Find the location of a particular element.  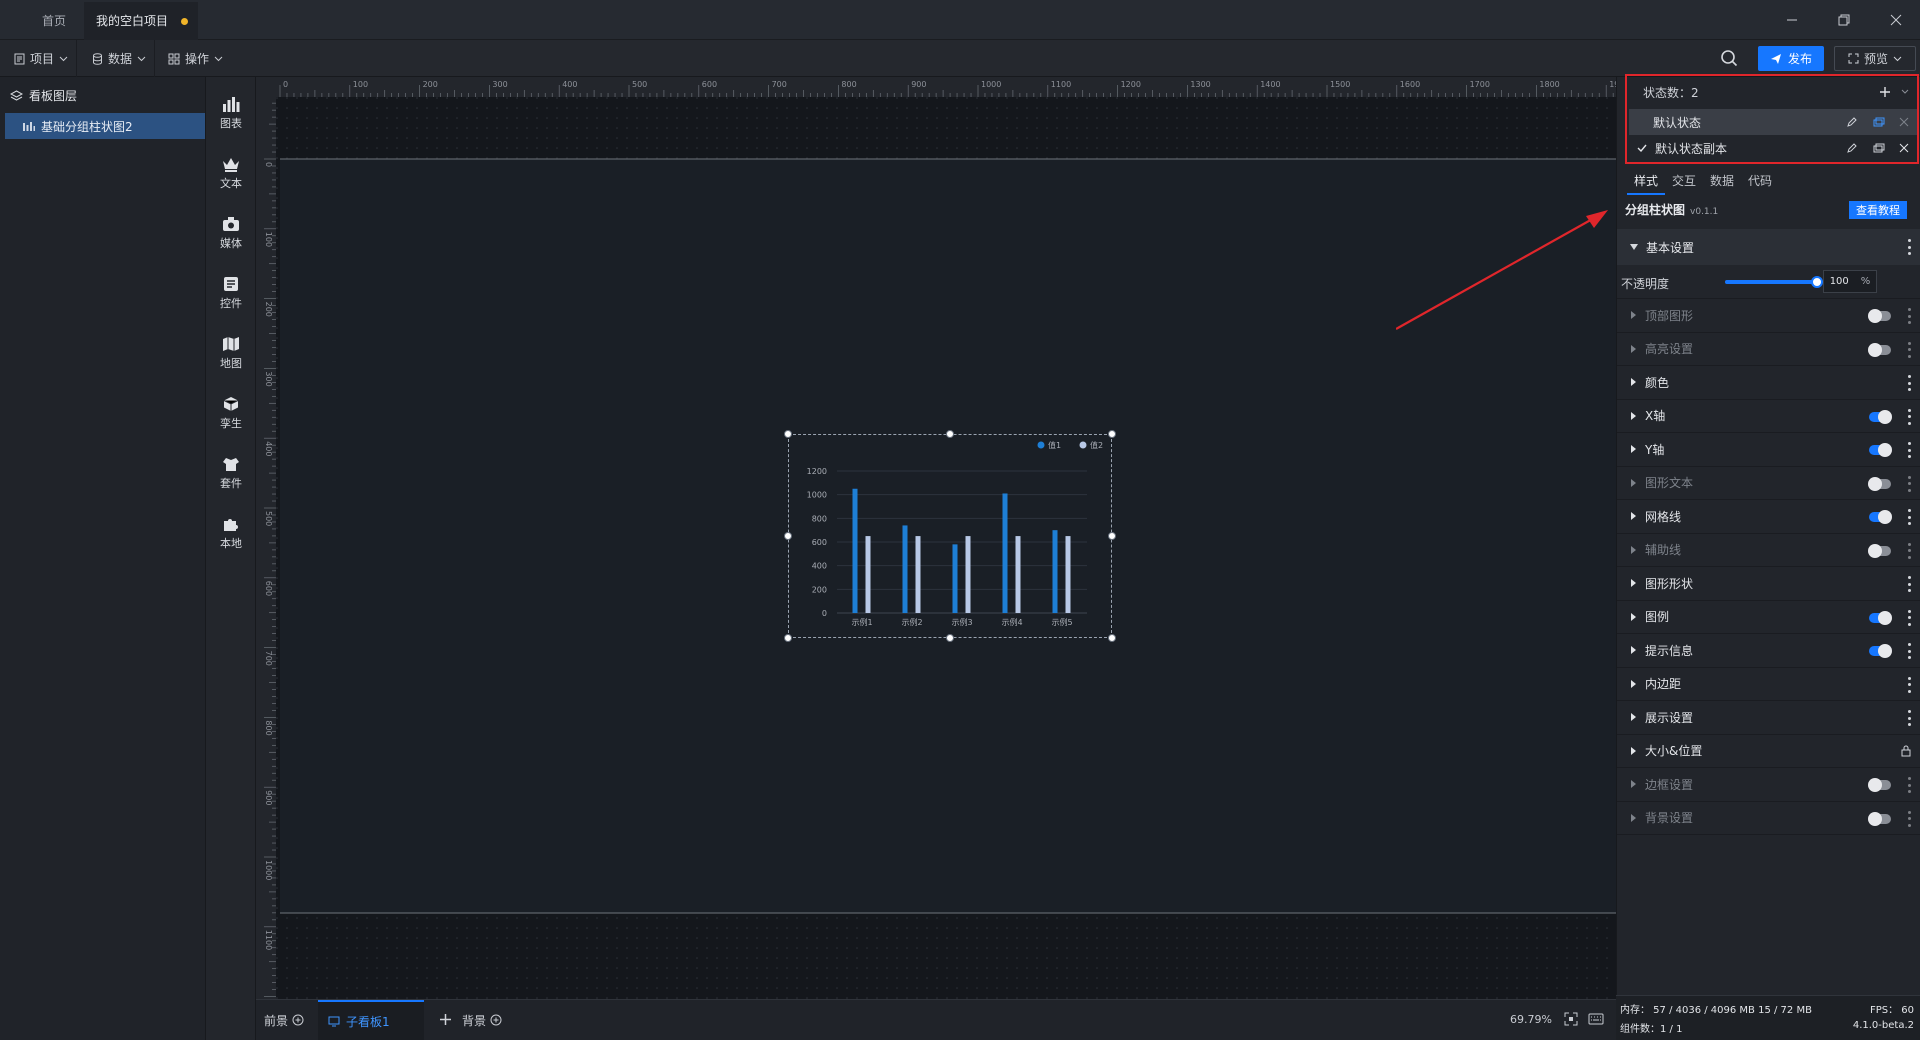

setting-row: 颜色 is located at coordinates (1768, 383).